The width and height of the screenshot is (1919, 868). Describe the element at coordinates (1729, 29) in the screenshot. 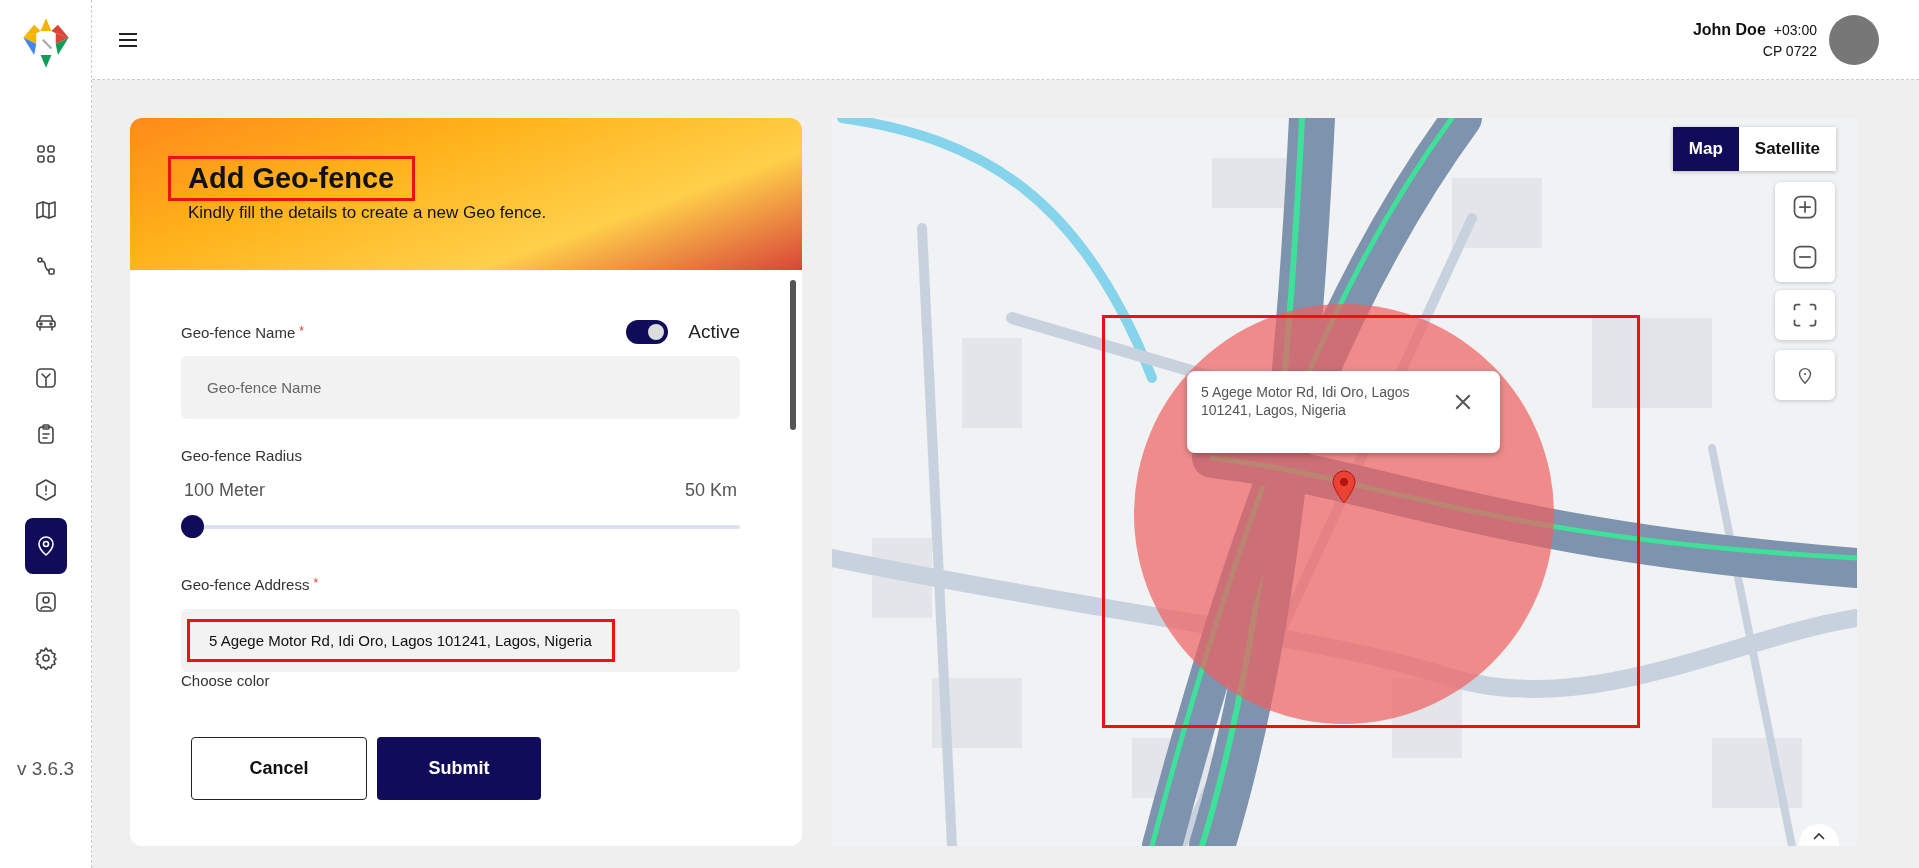

I see `user-name: John Doe` at that location.